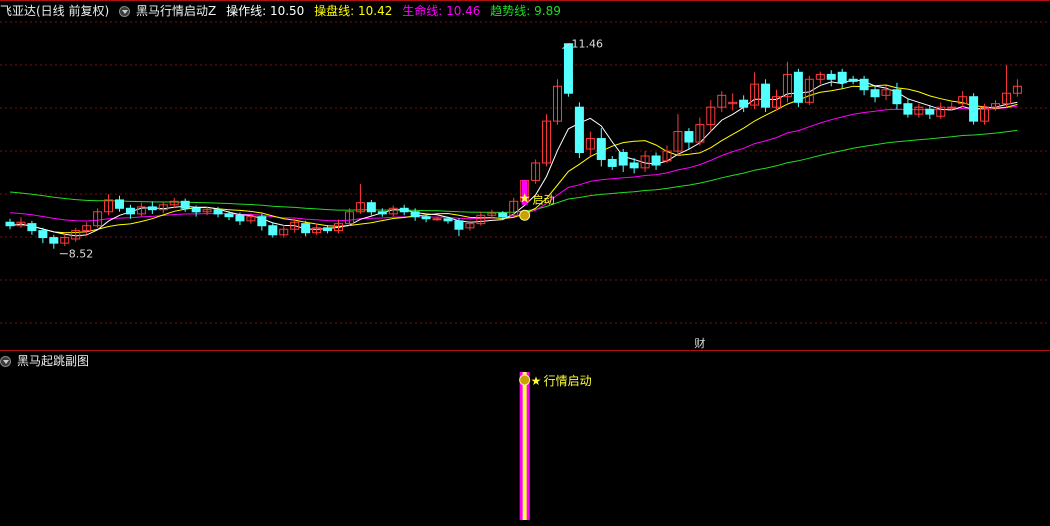 Image resolution: width=1050 pixels, height=526 pixels. I want to click on signal-bar-inner, so click(524, 446).